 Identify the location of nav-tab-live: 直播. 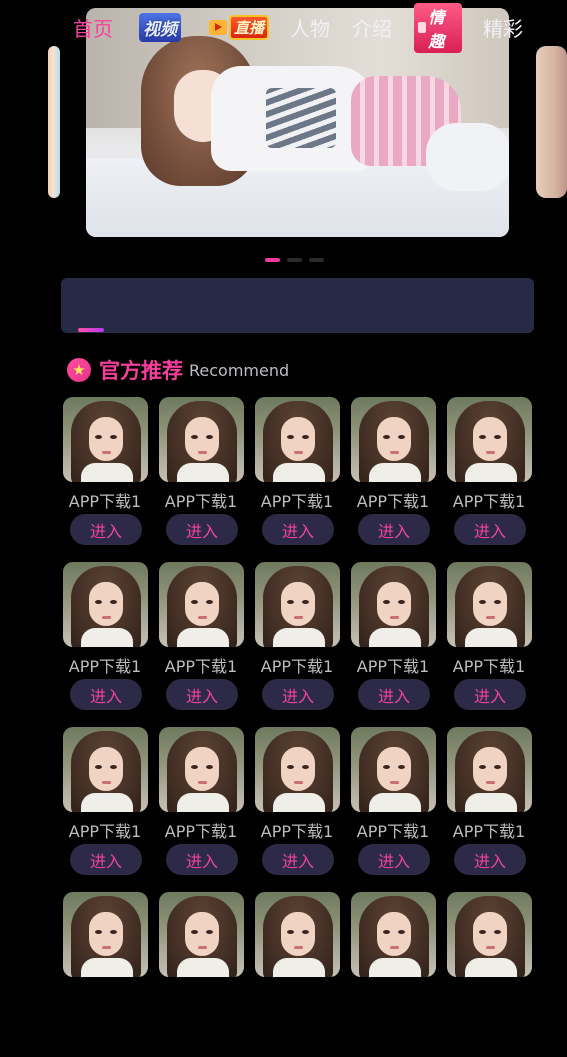
(239, 27).